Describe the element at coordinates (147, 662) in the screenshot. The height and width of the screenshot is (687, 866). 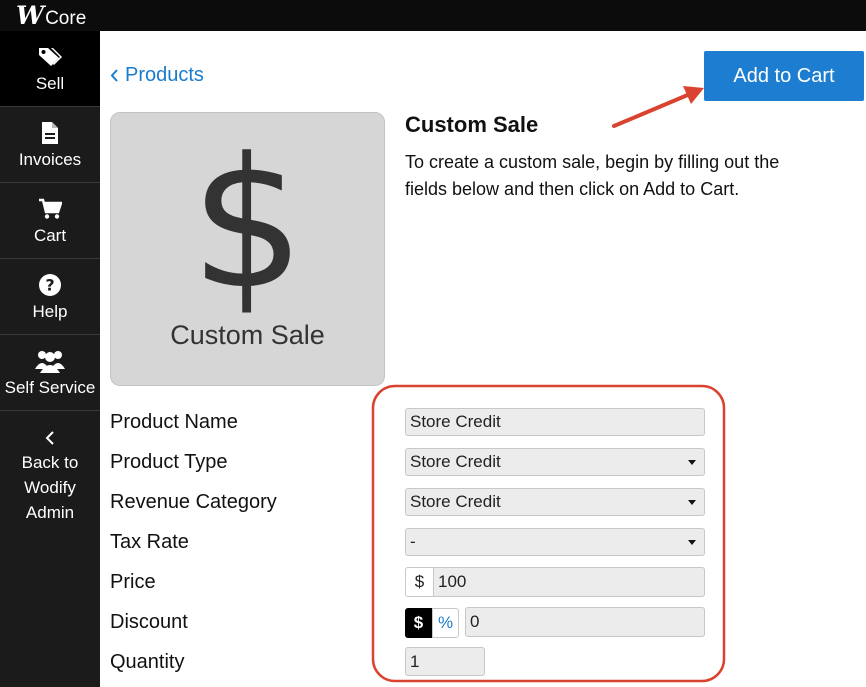
I see `quantity-label: Quantity` at that location.